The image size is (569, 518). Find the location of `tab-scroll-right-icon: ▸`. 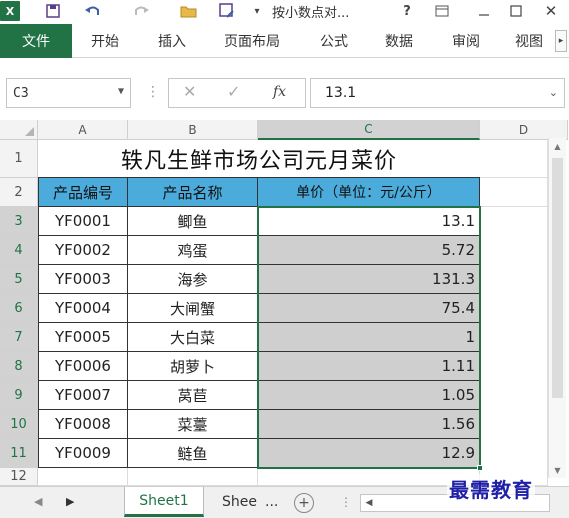

tab-scroll-right-icon: ▸ is located at coordinates (561, 41).